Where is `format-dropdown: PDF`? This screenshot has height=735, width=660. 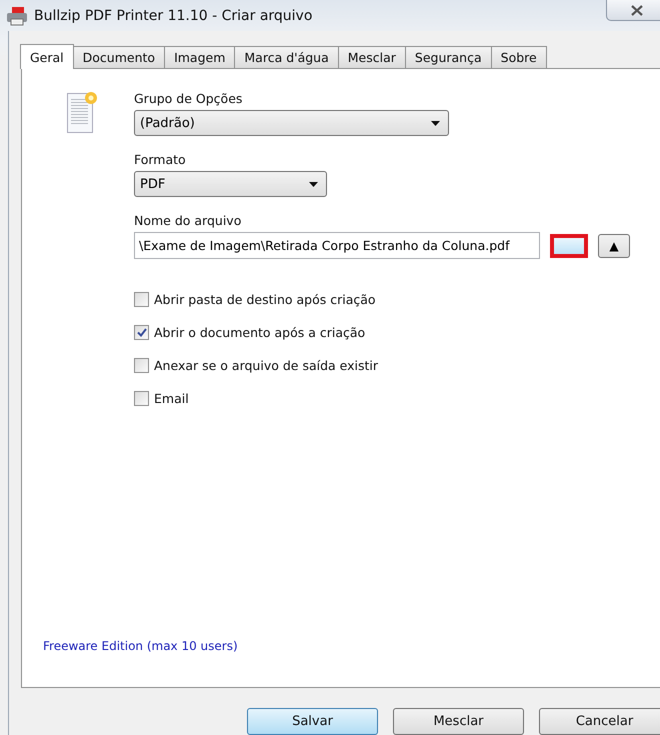 format-dropdown: PDF is located at coordinates (230, 184).